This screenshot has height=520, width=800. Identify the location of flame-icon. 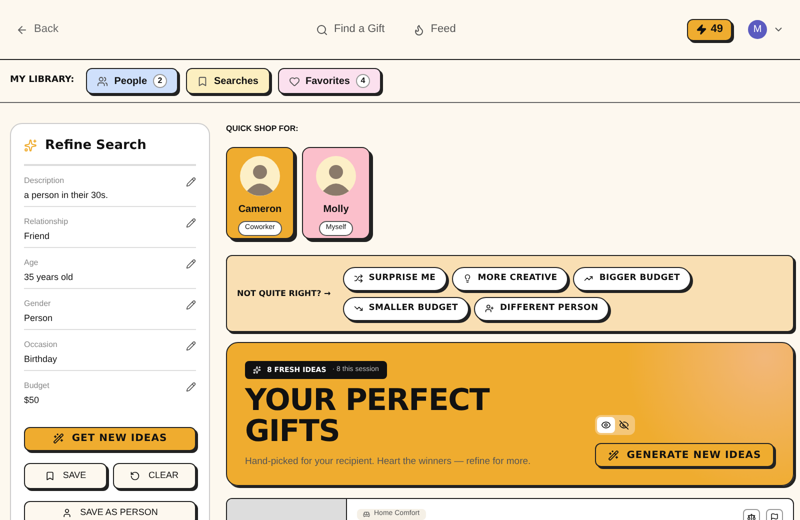
(418, 30).